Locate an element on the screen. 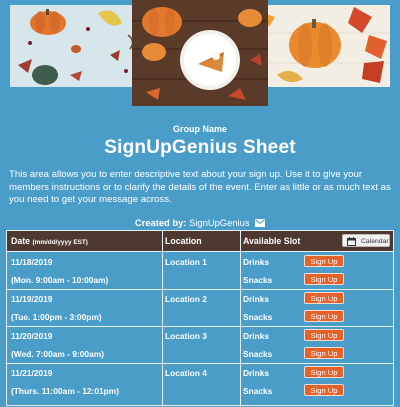 This screenshot has width=400, height=407. row-location: Location 1 is located at coordinates (186, 262).